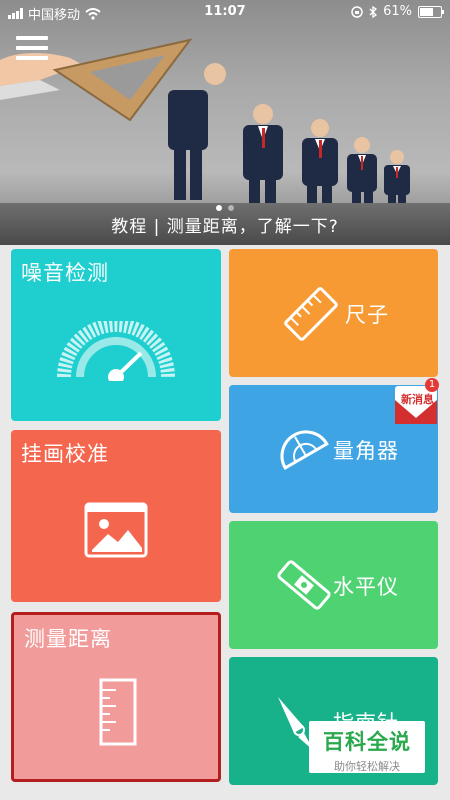  What do you see at coordinates (65, 273) in the screenshot?
I see `tile-label: 噪音检测` at bounding box center [65, 273].